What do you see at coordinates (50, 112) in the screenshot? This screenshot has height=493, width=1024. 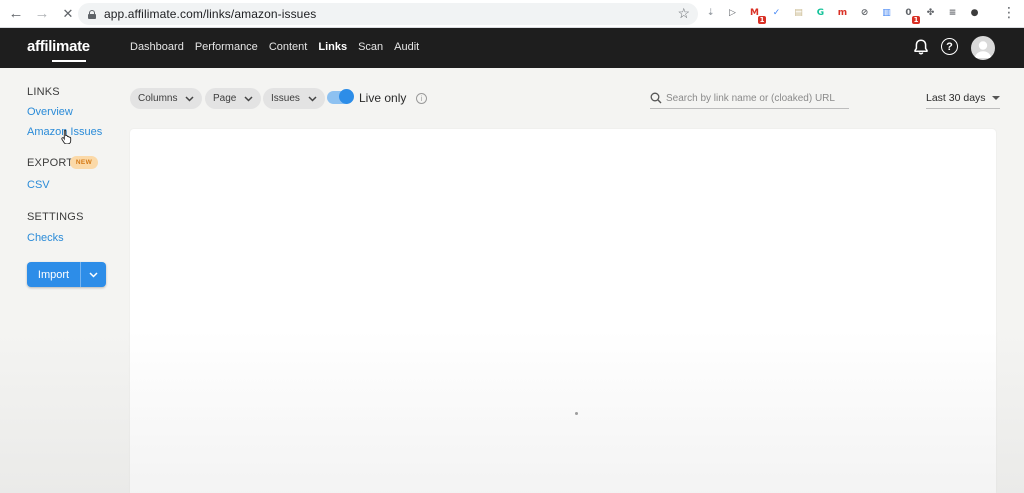 I see `sidebar-item-overview: Overview` at bounding box center [50, 112].